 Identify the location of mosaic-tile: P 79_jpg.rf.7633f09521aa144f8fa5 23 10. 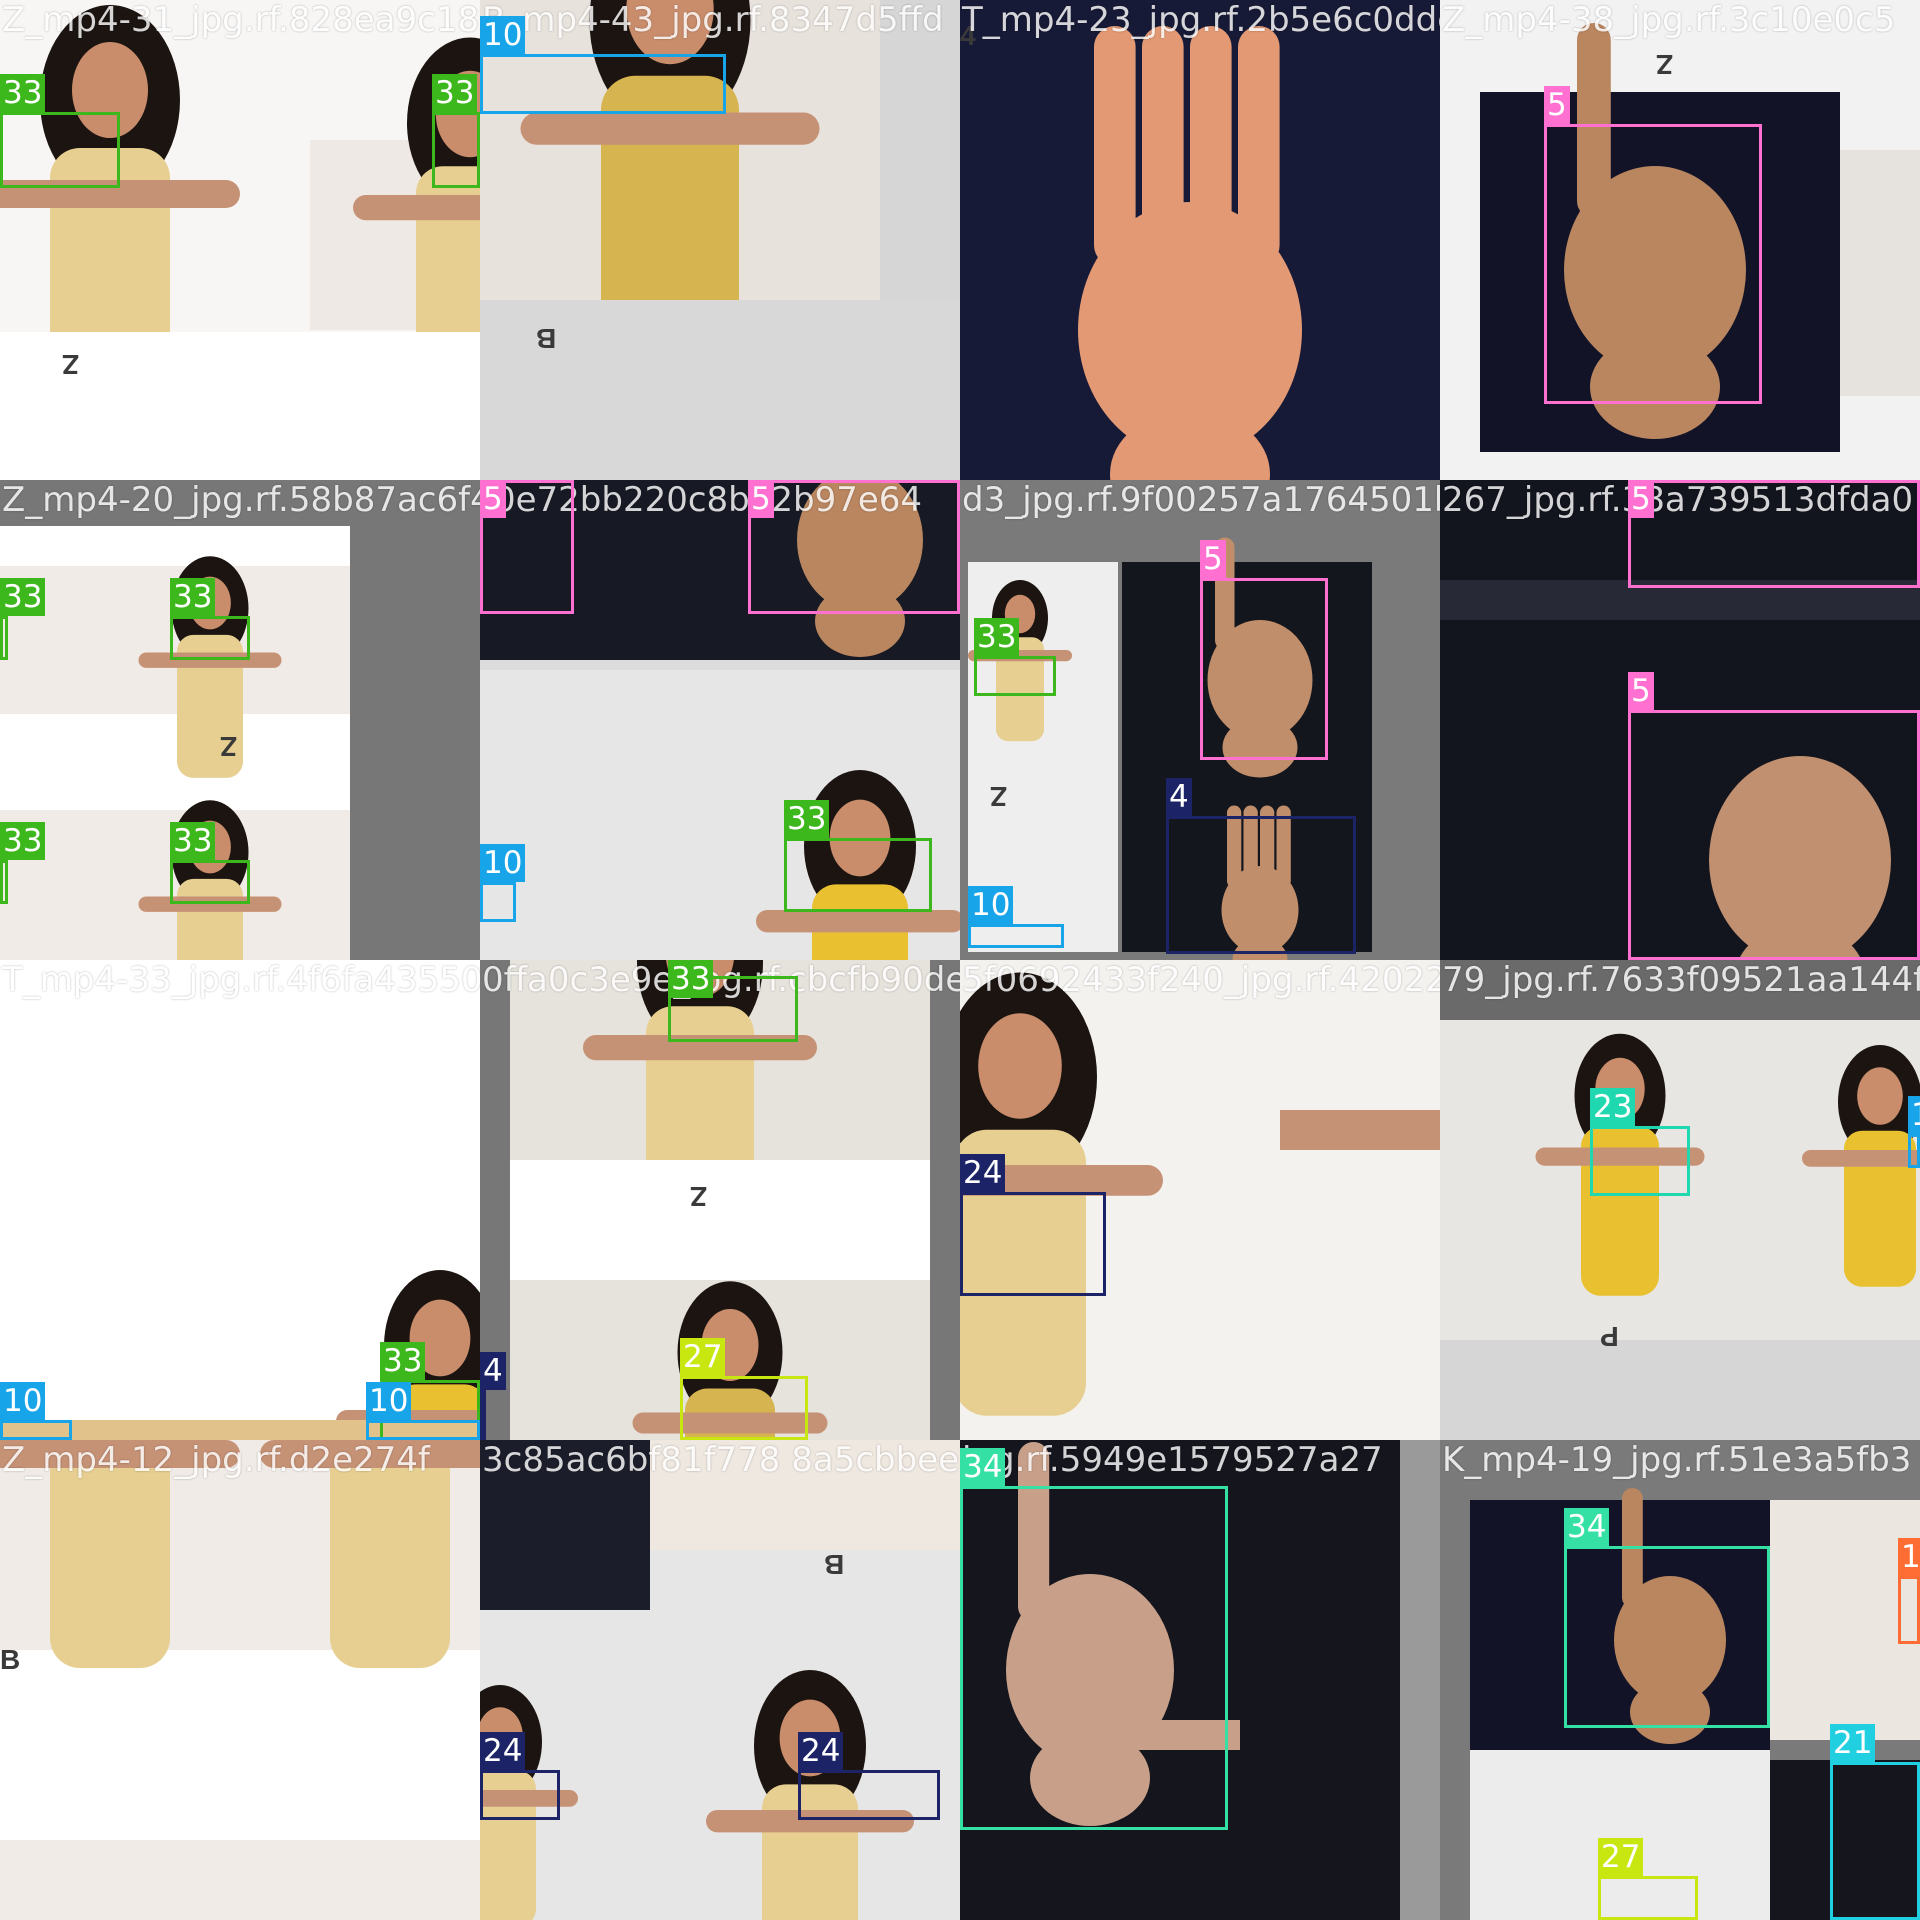
(1680, 1200).